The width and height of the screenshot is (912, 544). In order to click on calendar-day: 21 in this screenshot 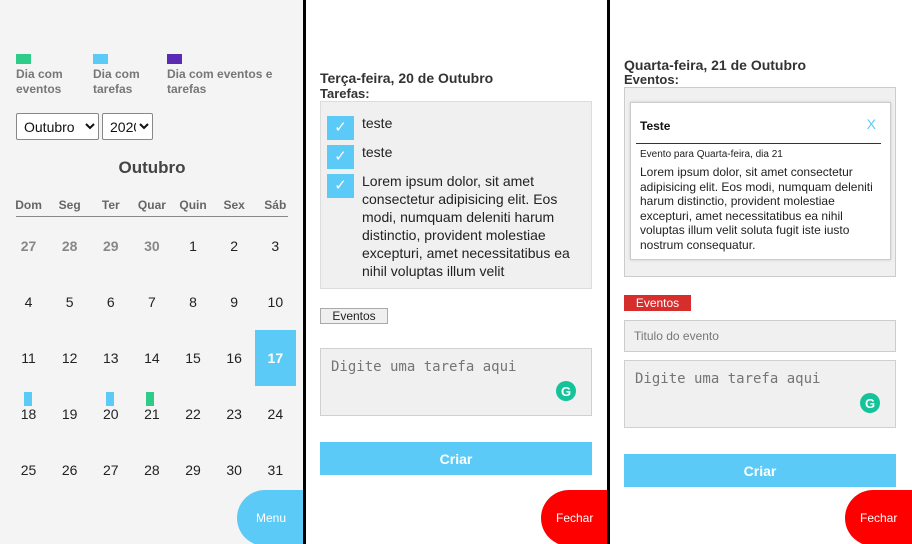, I will do `click(151, 414)`.